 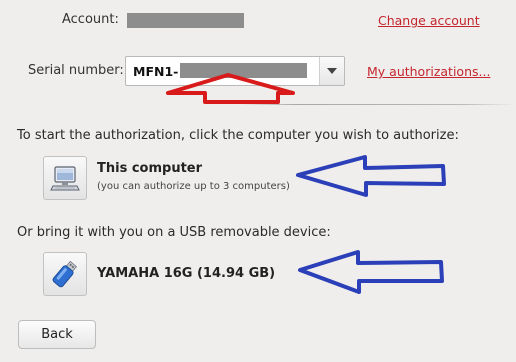 I want to click on red-up-arrow-annotation, so click(x=230, y=88).